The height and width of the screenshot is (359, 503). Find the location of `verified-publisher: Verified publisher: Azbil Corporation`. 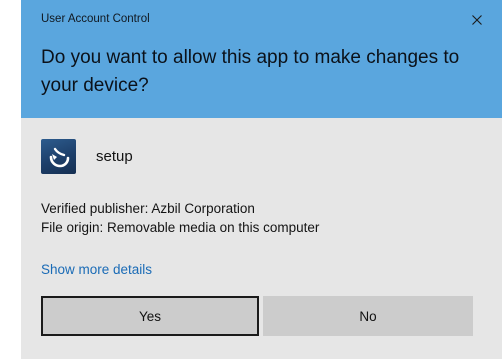

verified-publisher: Verified publisher: Azbil Corporation is located at coordinates (148, 208).